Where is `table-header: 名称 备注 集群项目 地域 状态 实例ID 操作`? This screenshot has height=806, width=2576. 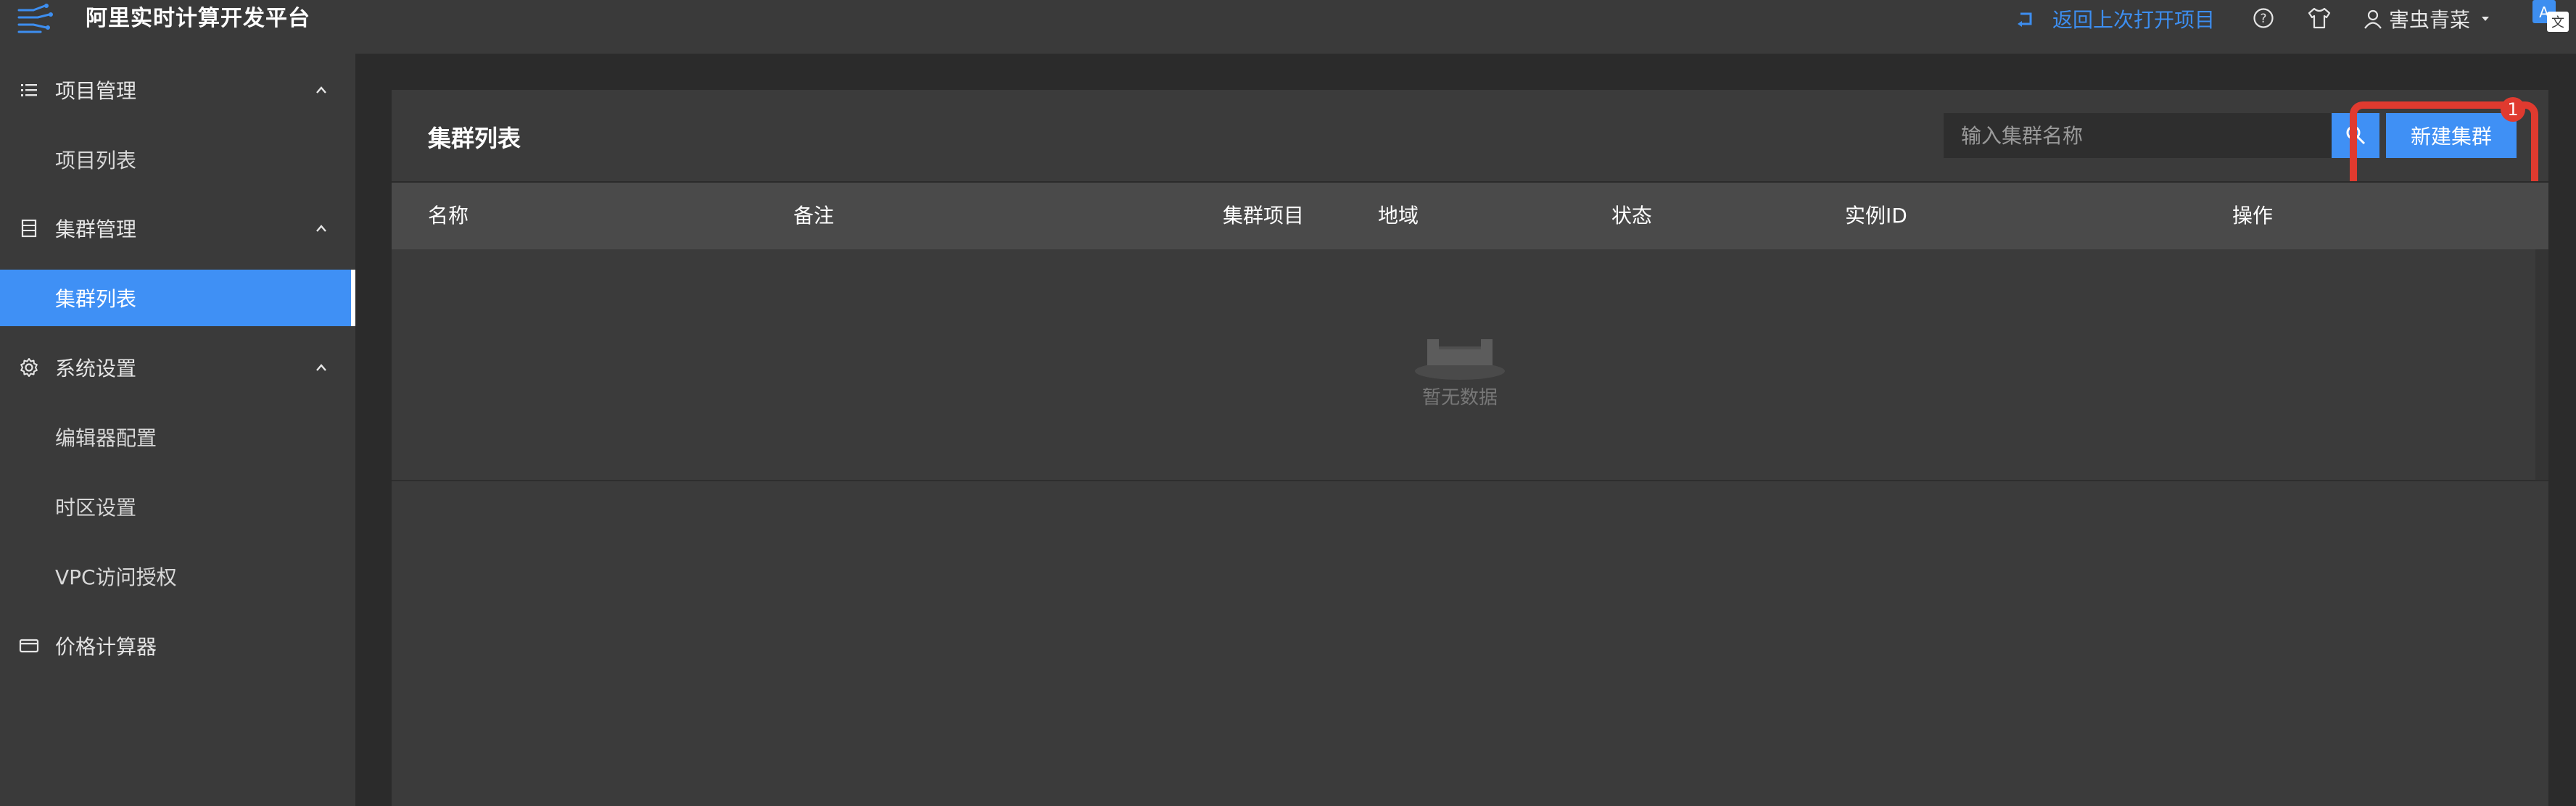
table-header: 名称 备注 集群项目 地域 状态 实例ID 操作 is located at coordinates (1470, 216).